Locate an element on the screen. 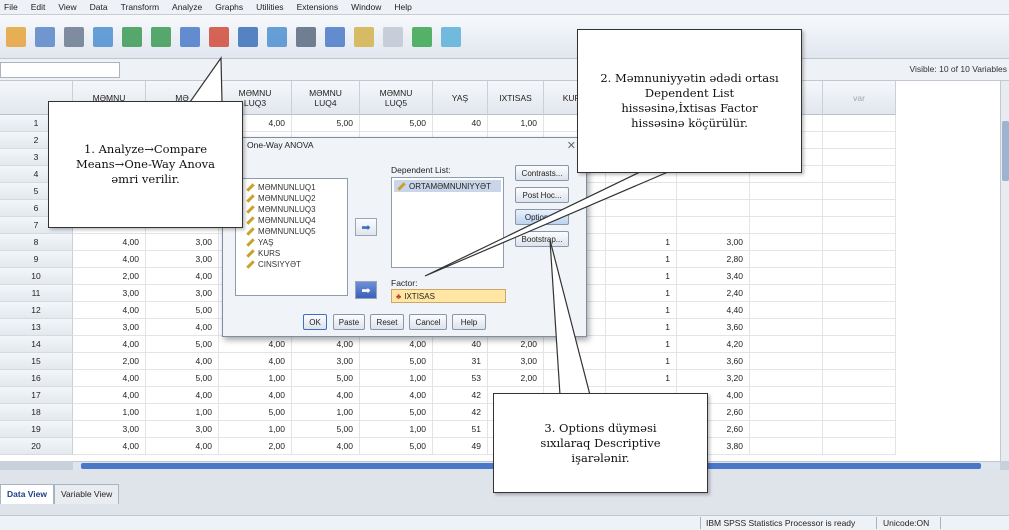  paste-button: Paste is located at coordinates (349, 322).